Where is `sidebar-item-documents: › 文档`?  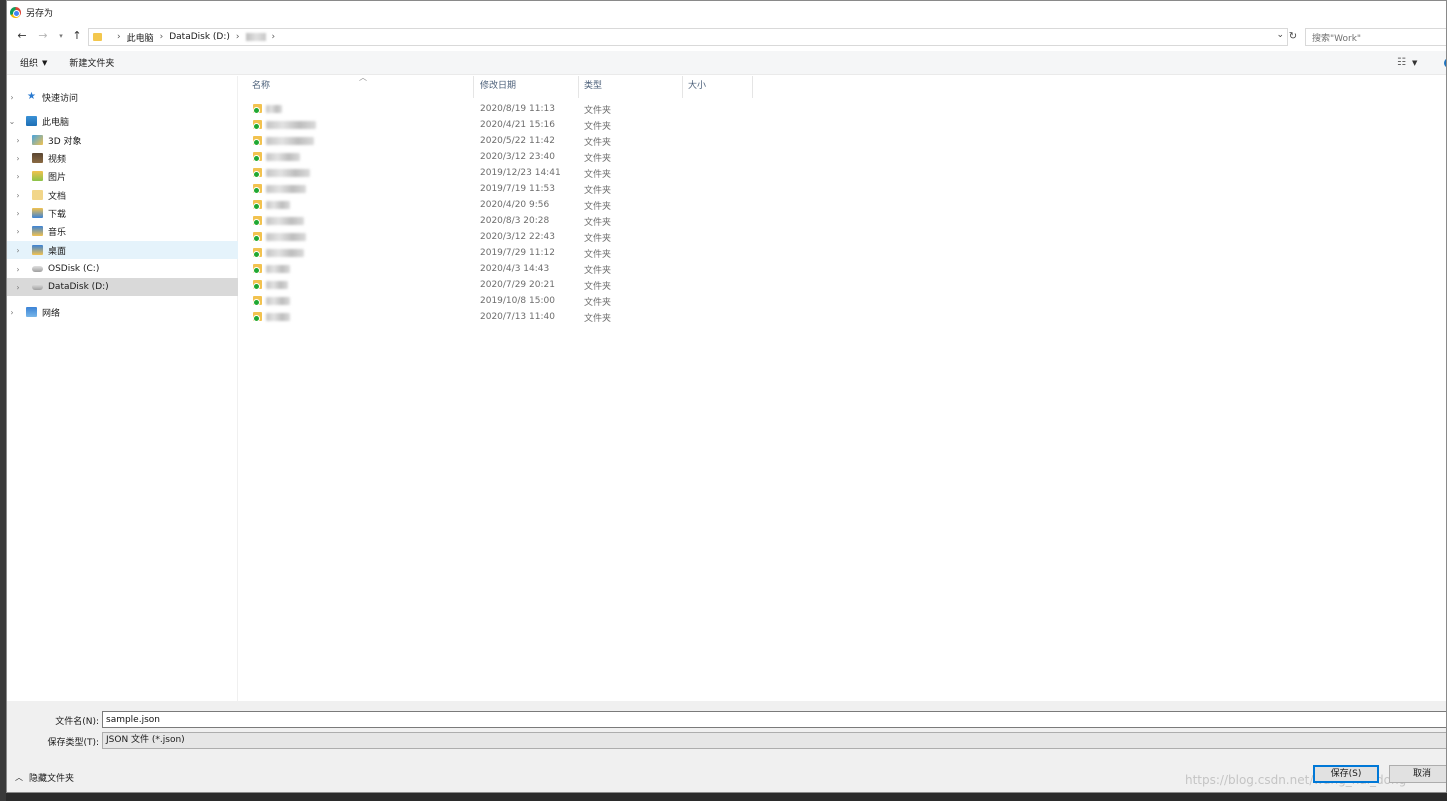
sidebar-item-documents: › 文档 is located at coordinates (122, 195).